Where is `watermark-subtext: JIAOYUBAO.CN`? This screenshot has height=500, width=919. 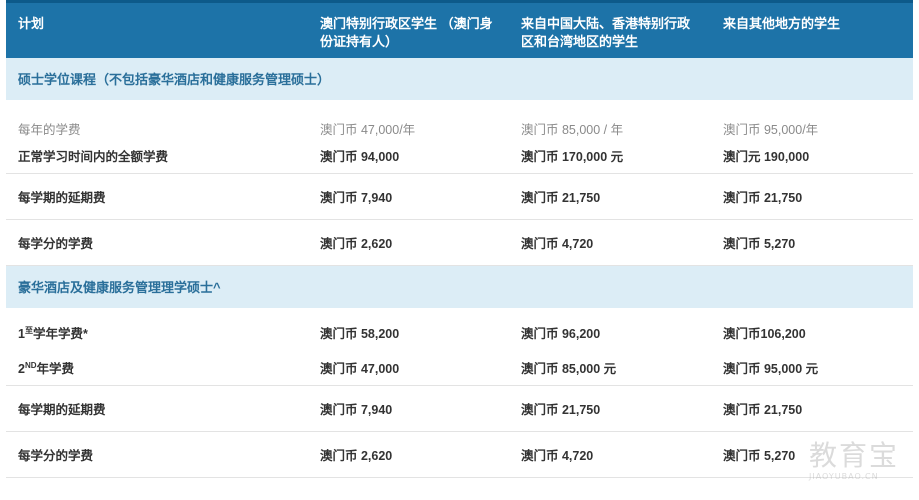 watermark-subtext: JIAOYUBAO.CN is located at coordinates (844, 476).